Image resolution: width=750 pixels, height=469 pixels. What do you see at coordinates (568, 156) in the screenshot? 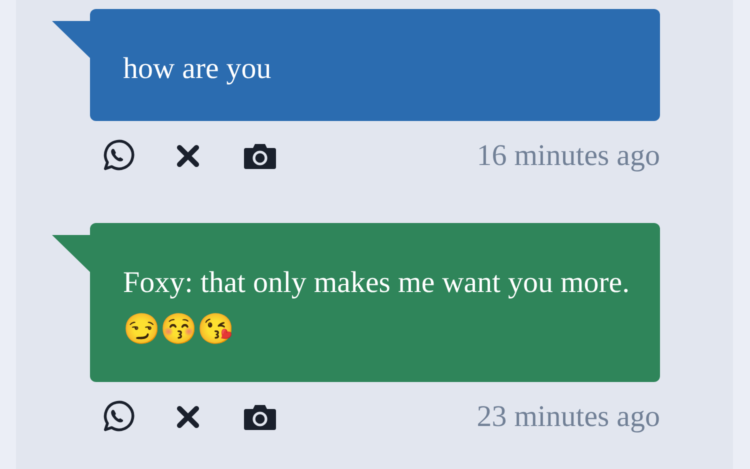
I see `timestamp: 16 minutes ago` at bounding box center [568, 156].